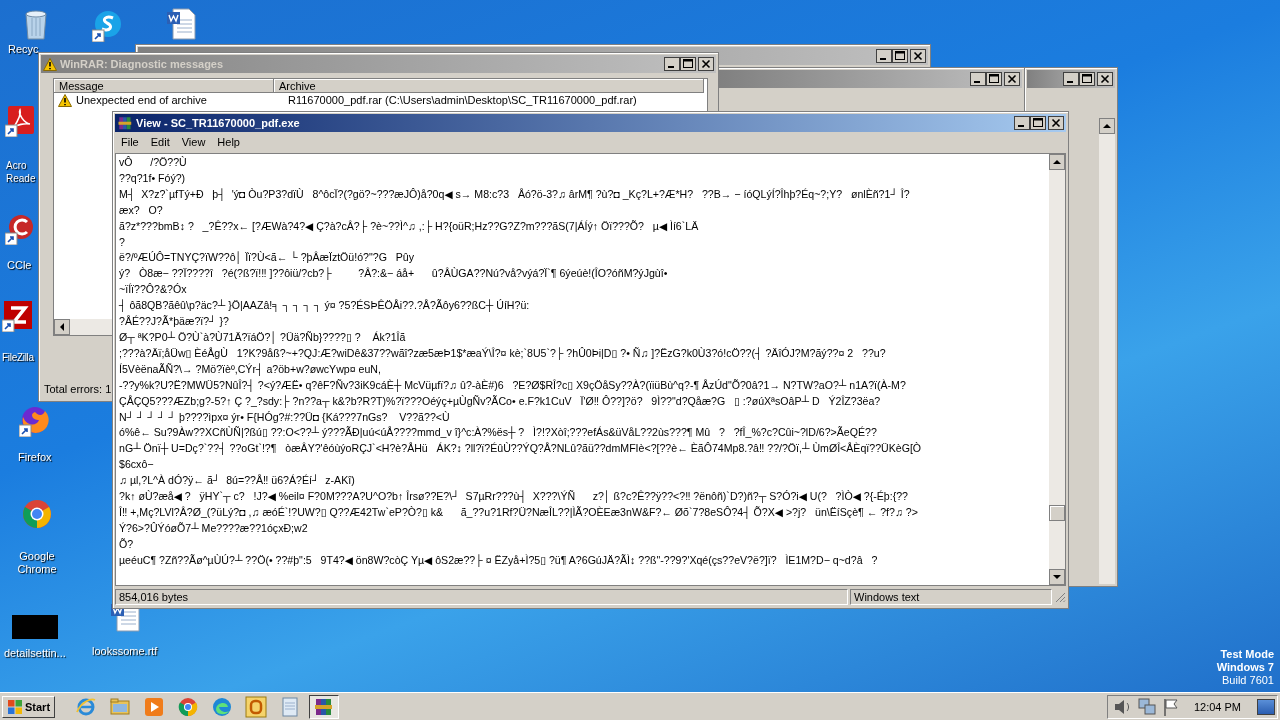 The image size is (1280, 720). Describe the element at coordinates (514, 194) in the screenshot. I see `text-line: M┤ X?z?`µfTý+Ð þ┤ 'ý◘ Òu?P3?dïÙ 8^ôcÏ?(?gö?~???æJÔ)å?0q◀ s→ M8:c?3 Åó?ö-3?♫ ârM¶ ?ù?◘ _Kç?L+?Æ*H? ??B→ − íóQLýÍ?Îhþ?Éq~?;Y? ønlÈñ?1┘ Î?` at that location.